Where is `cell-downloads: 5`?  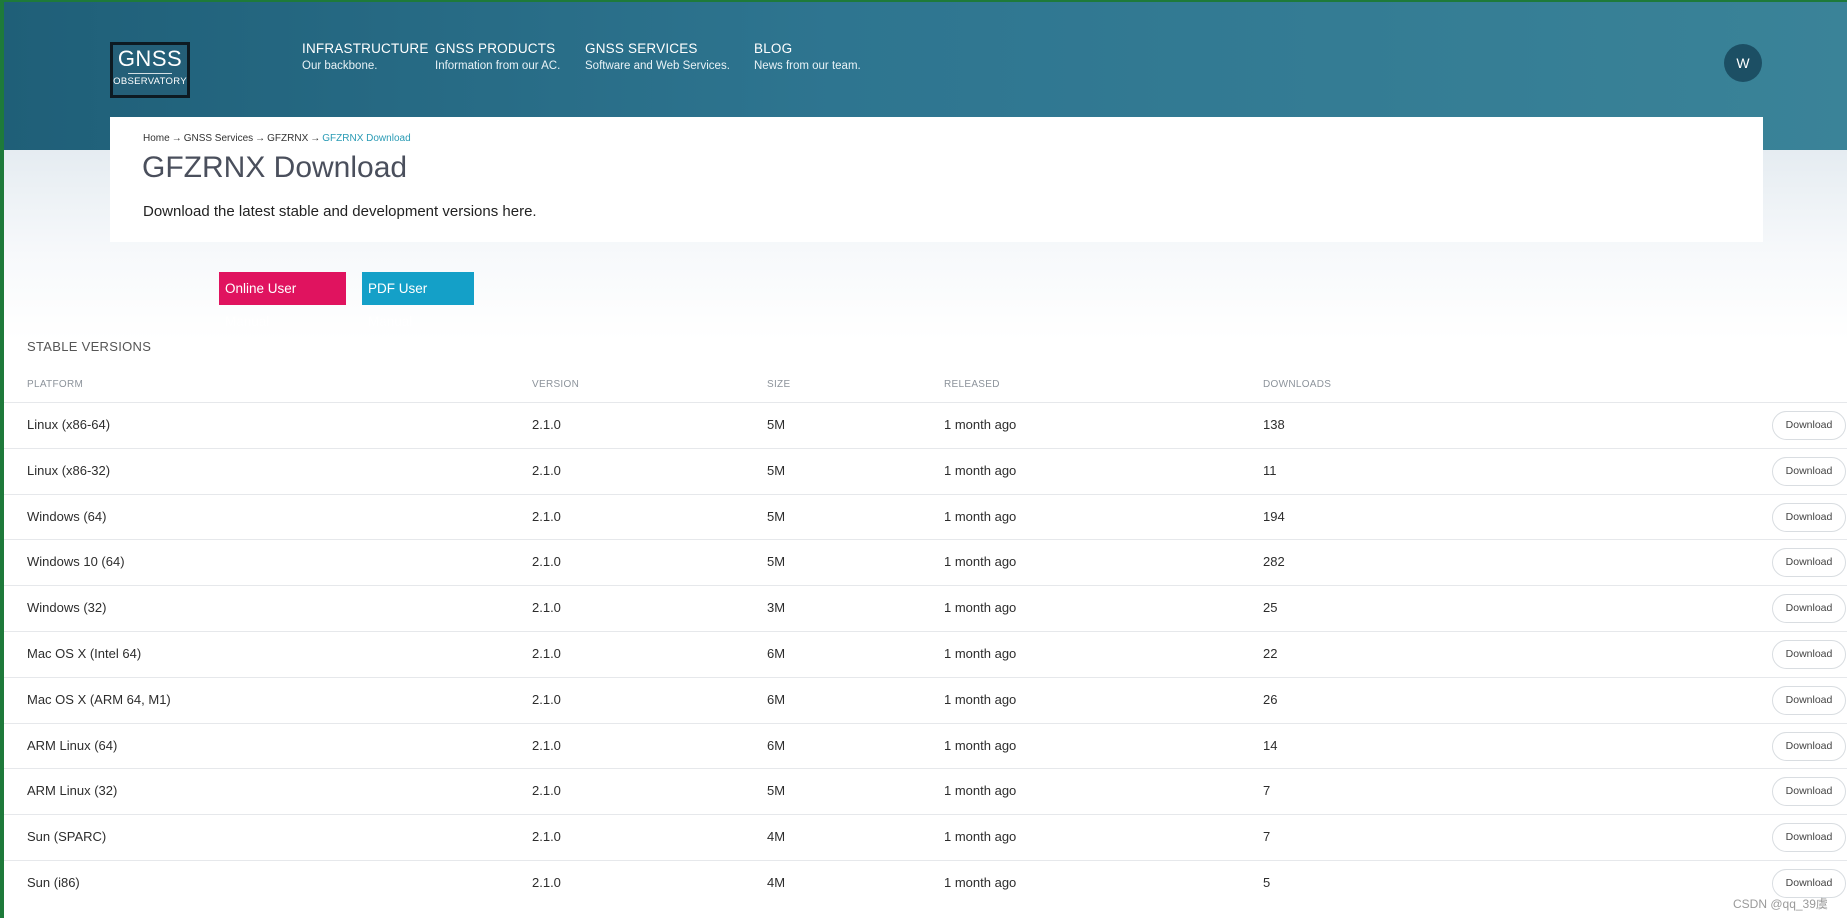
cell-downloads: 5 is located at coordinates (1267, 882).